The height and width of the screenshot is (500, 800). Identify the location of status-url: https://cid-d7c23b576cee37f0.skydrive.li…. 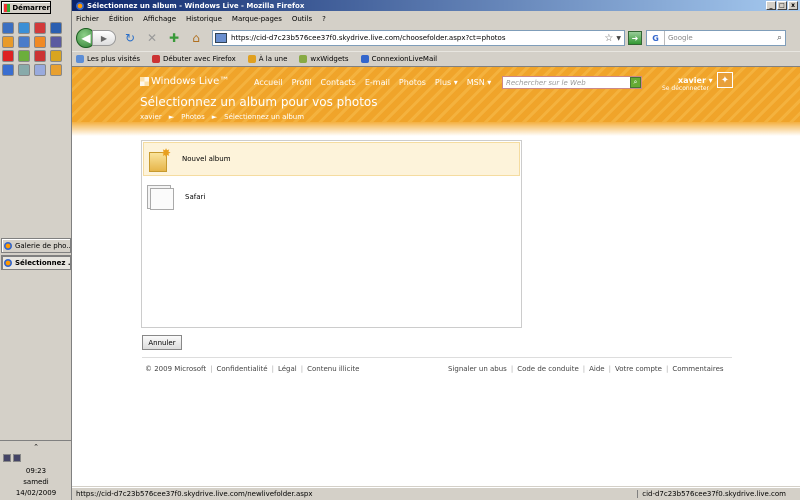
(194, 494).